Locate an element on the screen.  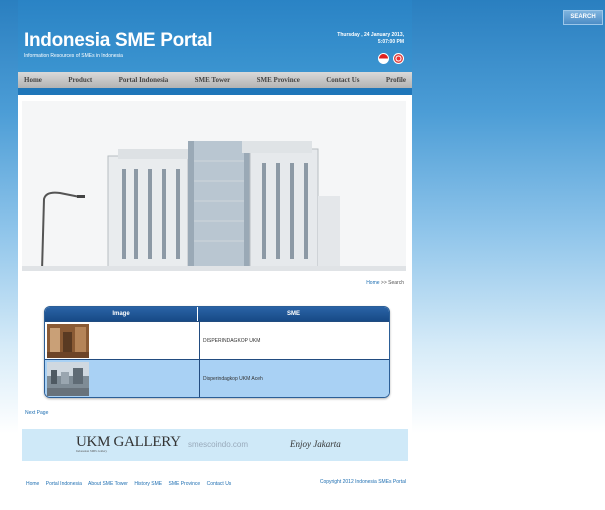
date-text: Thursday , 24 January 2013, is located at coordinates (370, 35).